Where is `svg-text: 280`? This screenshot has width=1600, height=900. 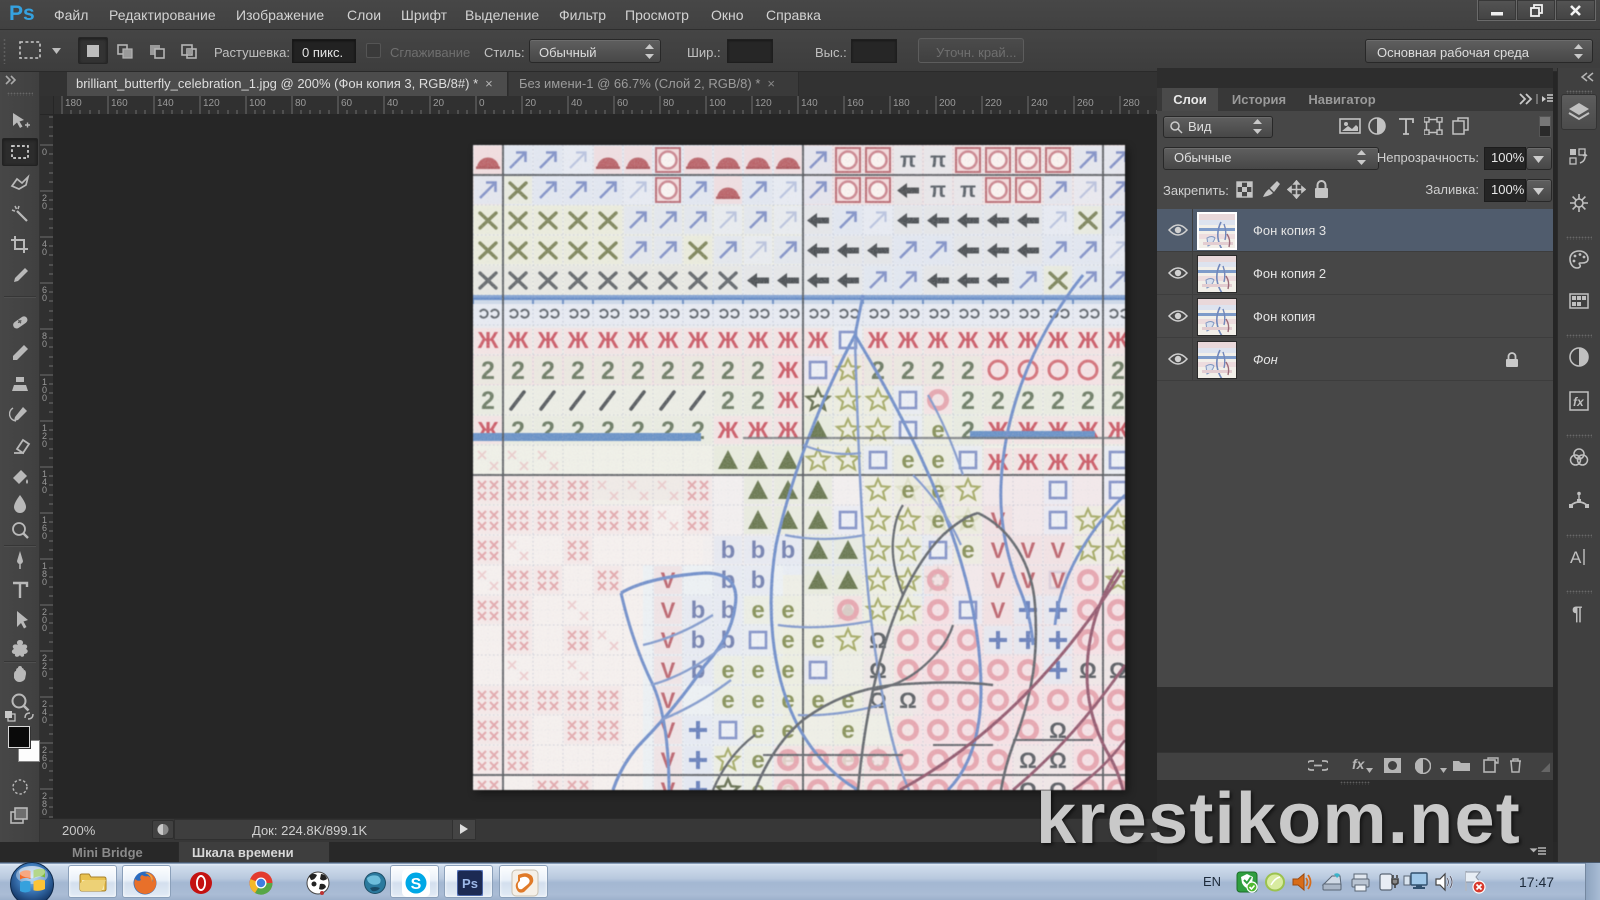
svg-text: 280 is located at coordinates (1131, 103).